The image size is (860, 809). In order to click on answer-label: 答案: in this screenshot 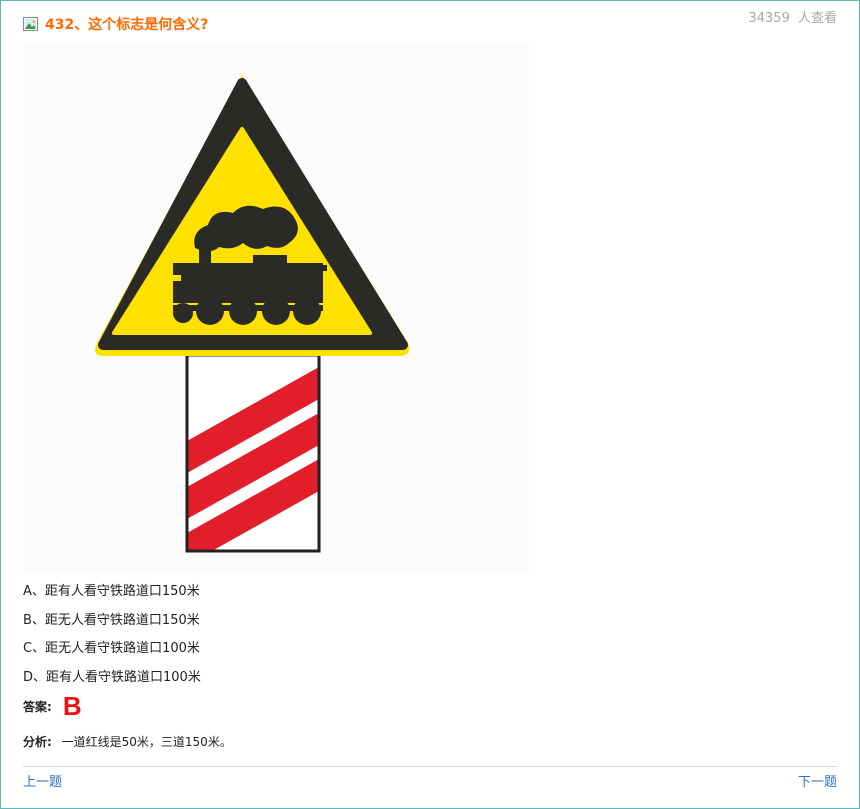, I will do `click(37, 707)`.